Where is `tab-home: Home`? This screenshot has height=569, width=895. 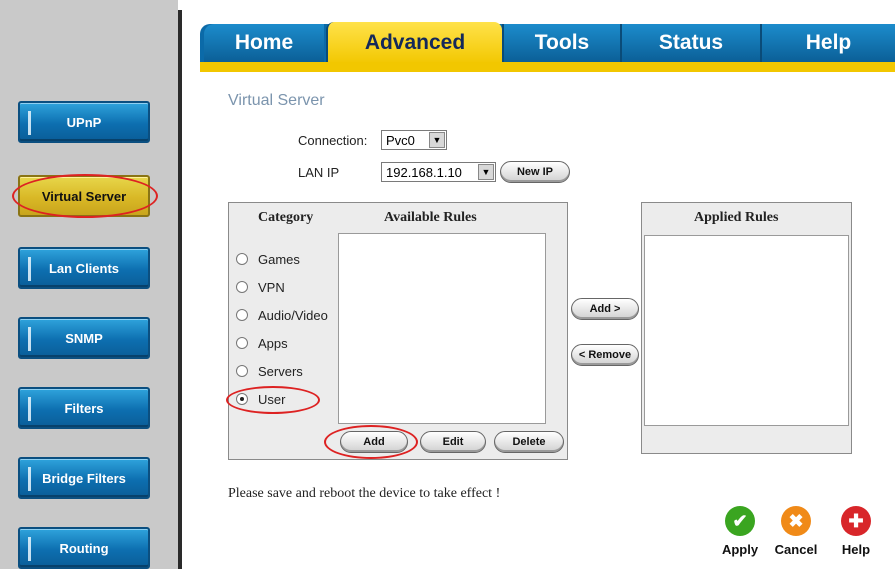
tab-home: Home is located at coordinates (264, 43).